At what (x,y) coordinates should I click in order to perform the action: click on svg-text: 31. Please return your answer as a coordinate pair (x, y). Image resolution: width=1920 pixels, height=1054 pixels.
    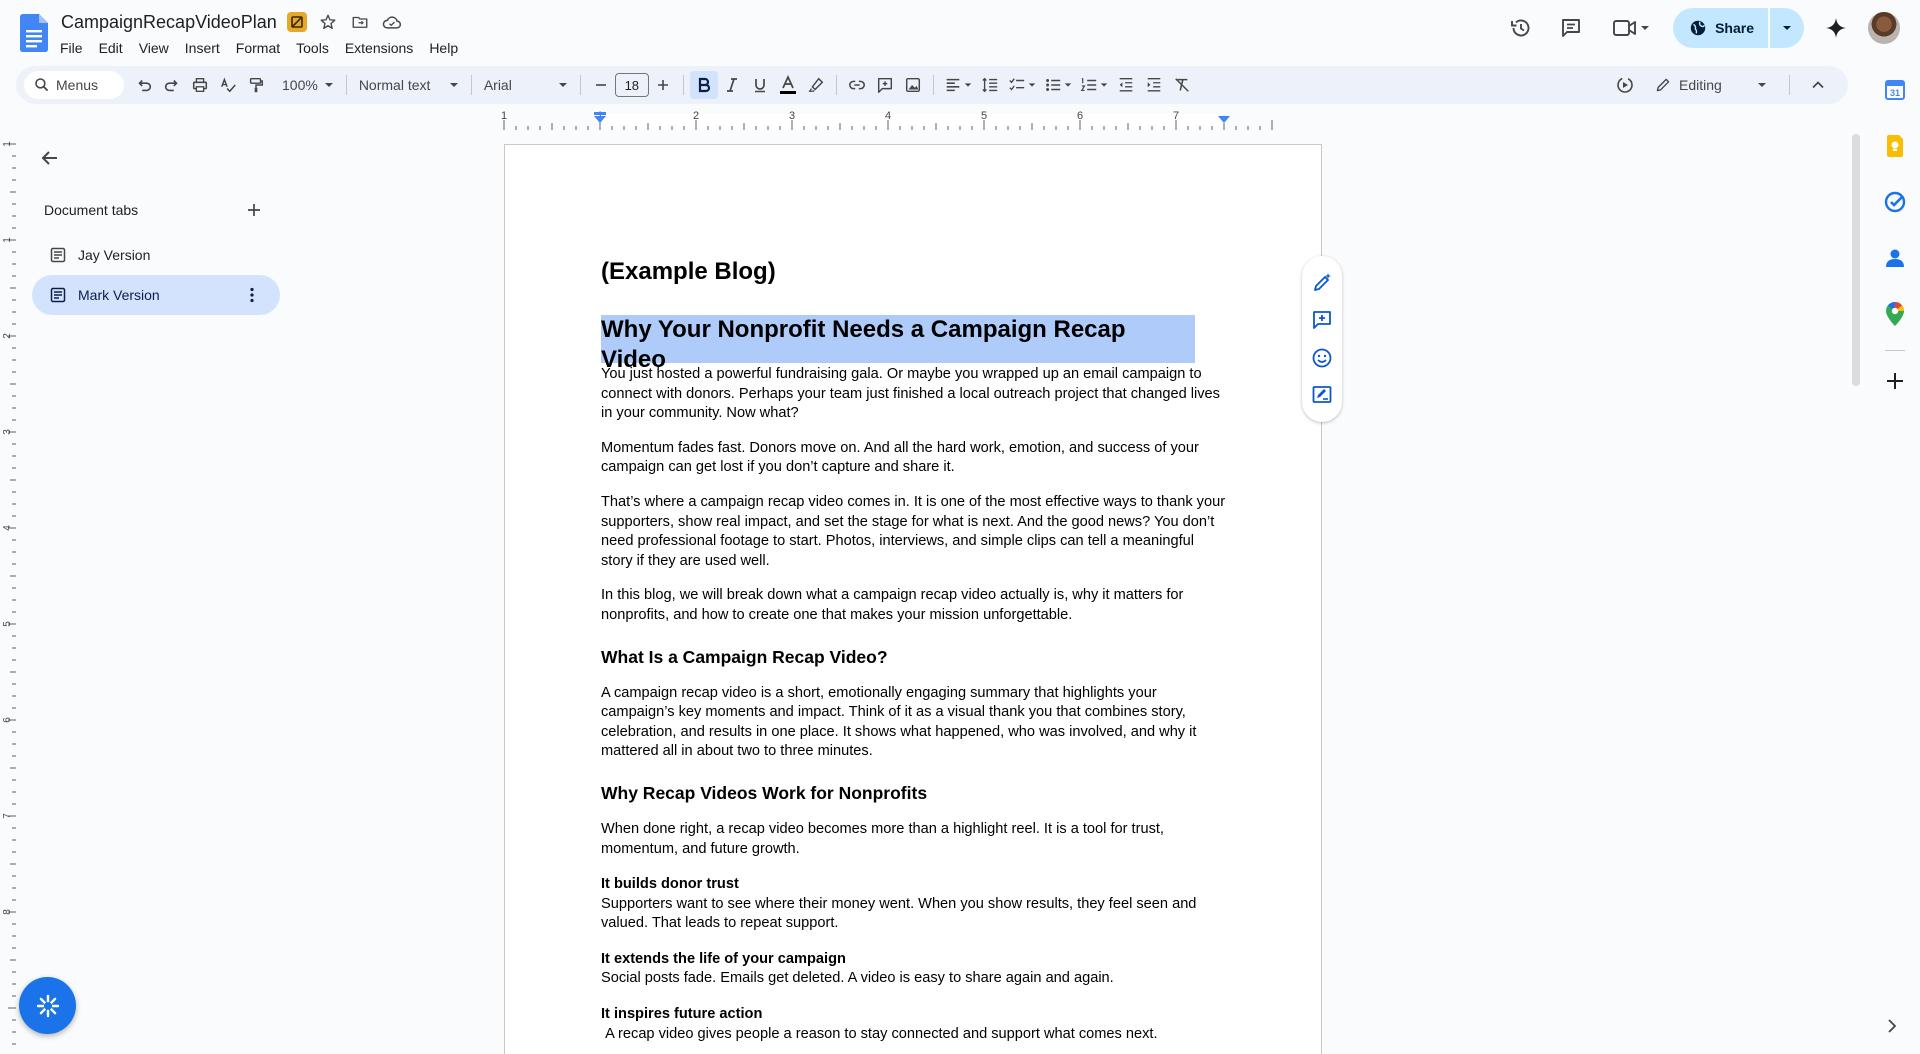
    Looking at the image, I should click on (1895, 93).